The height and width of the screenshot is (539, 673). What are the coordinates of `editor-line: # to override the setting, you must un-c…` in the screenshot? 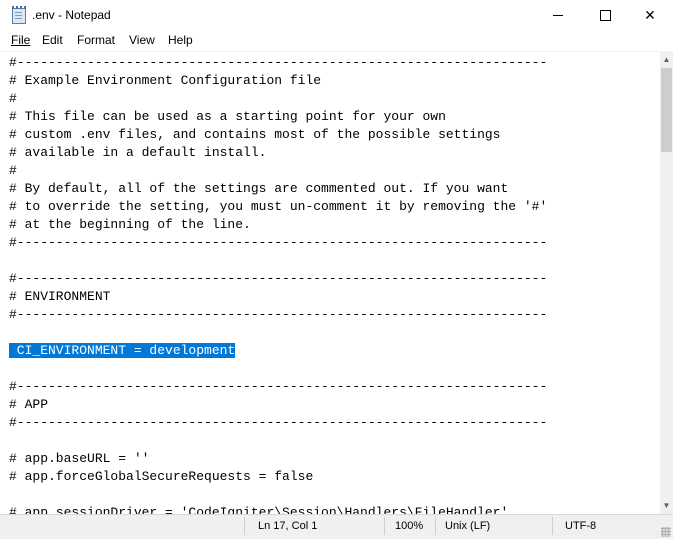 It's located at (278, 207).